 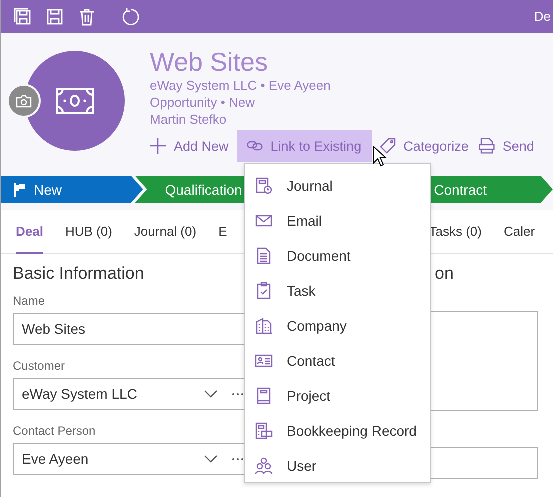 What do you see at coordinates (337, 360) in the screenshot?
I see `menu-item: Contact` at bounding box center [337, 360].